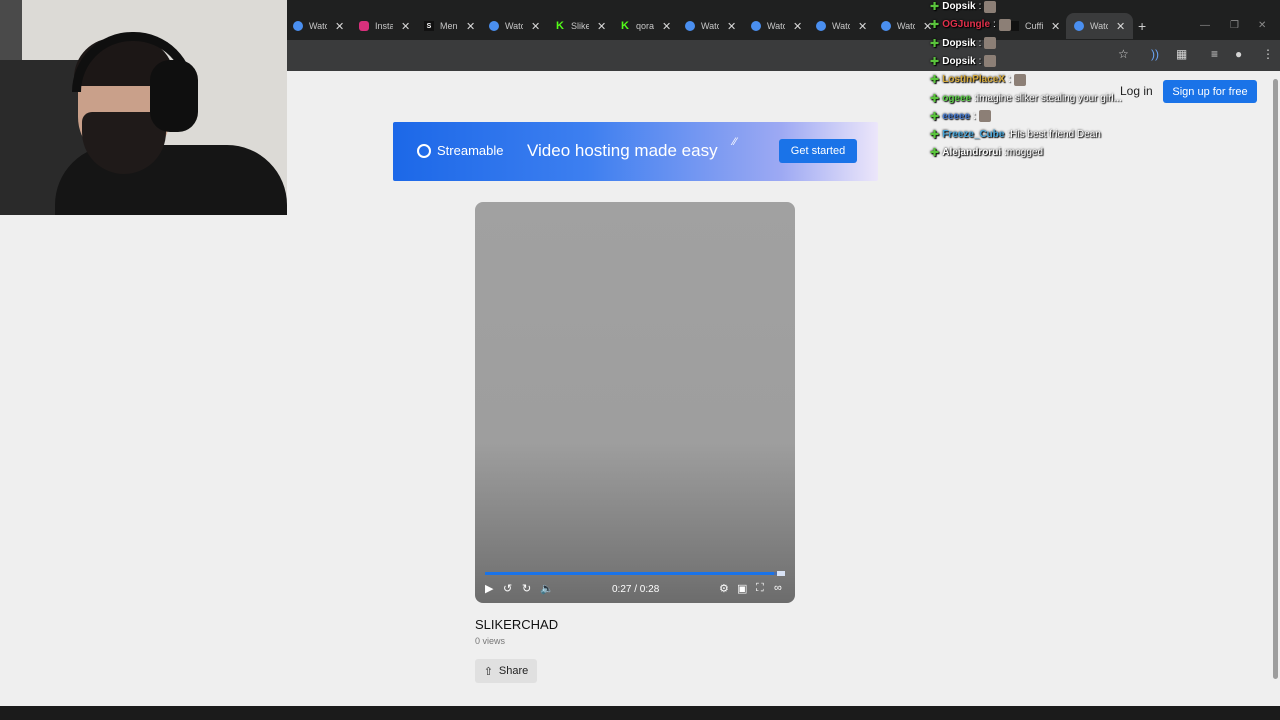  Describe the element at coordinates (735, 142) in the screenshot. I see `sparkle-icon: ⁄⁄` at that location.